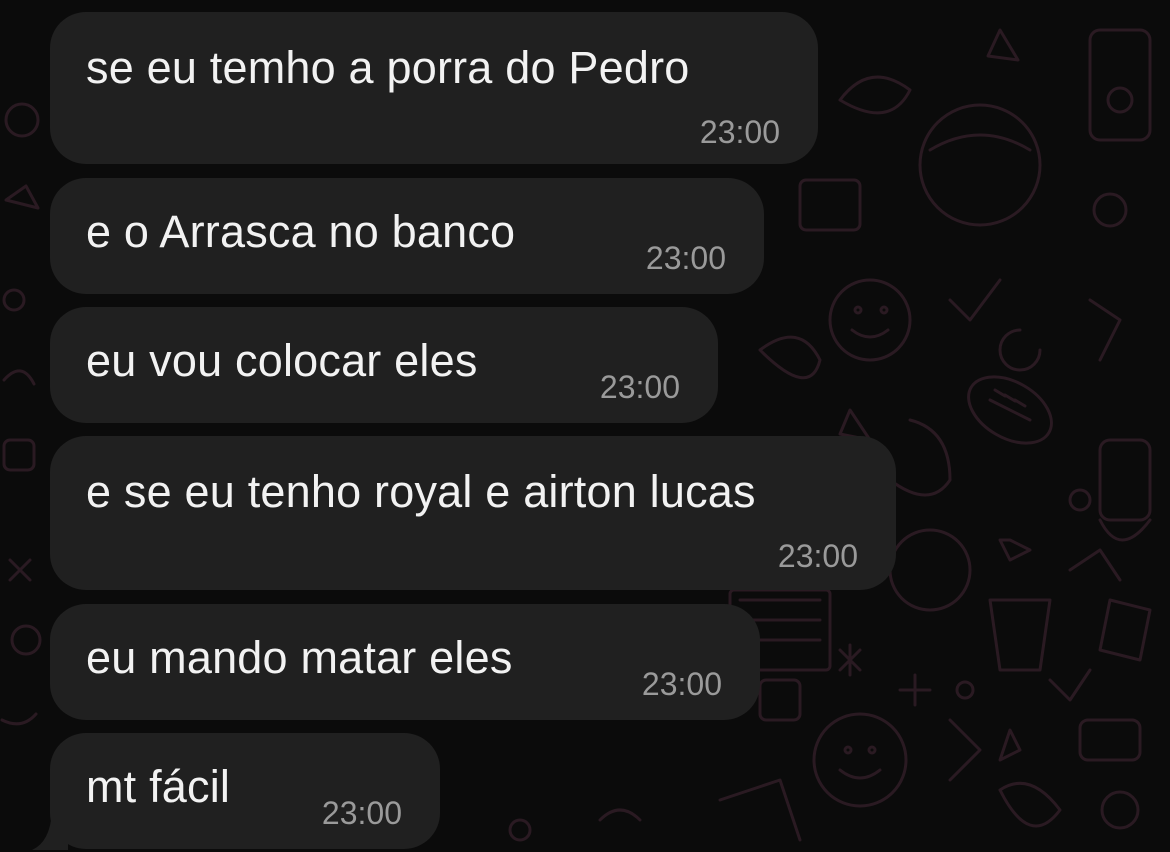 The image size is (1170, 852). I want to click on message-text: eu vou colocar eles, so click(282, 360).